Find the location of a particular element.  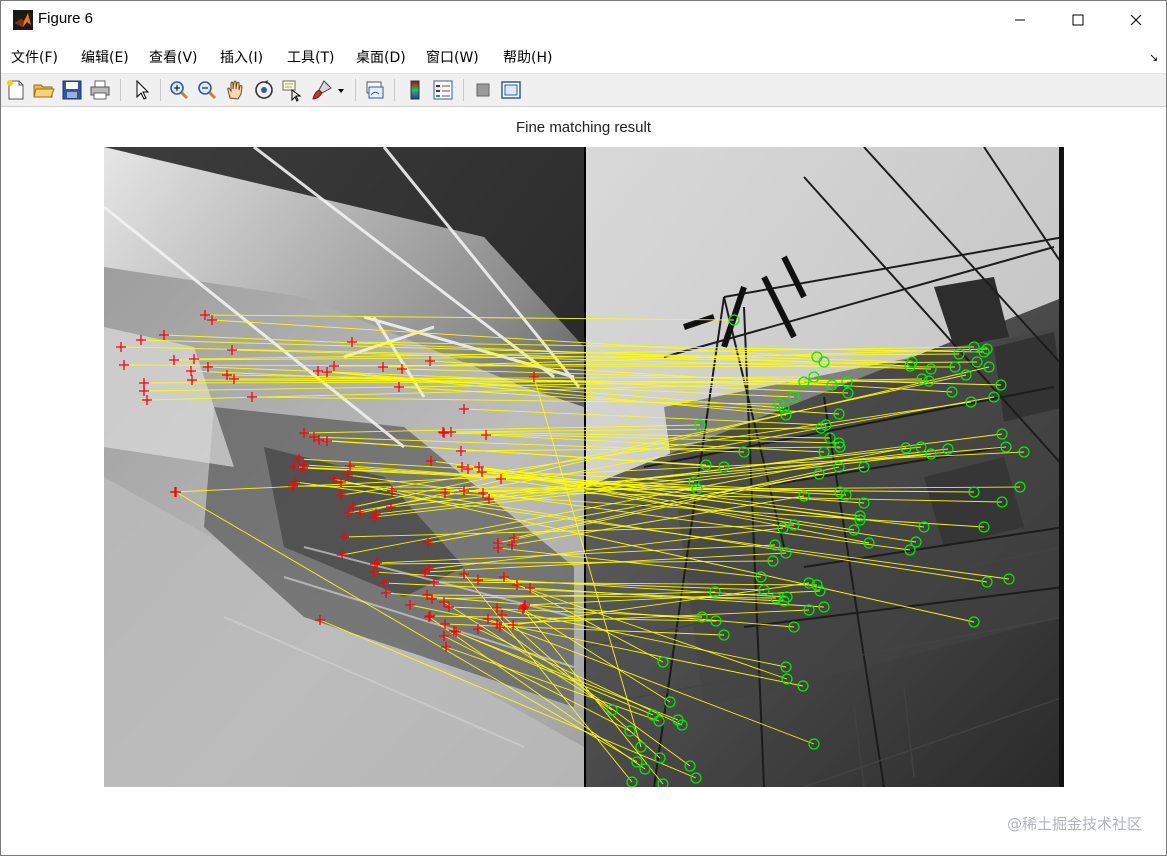

figure-toolbar is located at coordinates (583, 90).